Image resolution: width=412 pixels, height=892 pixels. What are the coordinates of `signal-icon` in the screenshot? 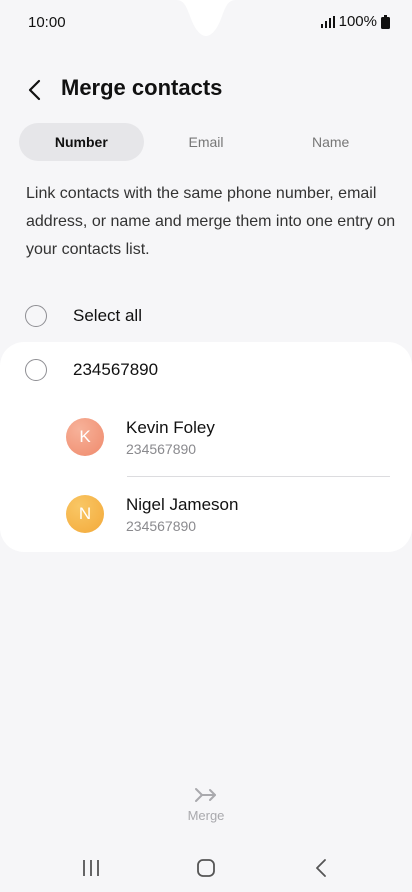 It's located at (327, 21).